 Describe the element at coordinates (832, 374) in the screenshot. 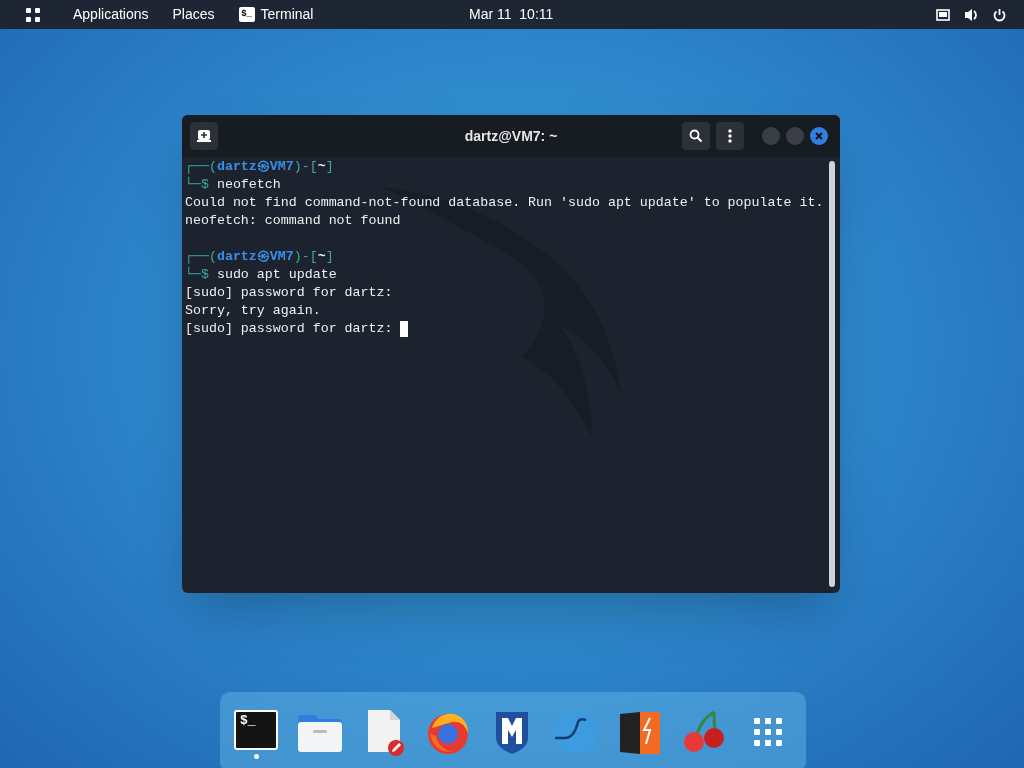

I see `scrollbar` at that location.